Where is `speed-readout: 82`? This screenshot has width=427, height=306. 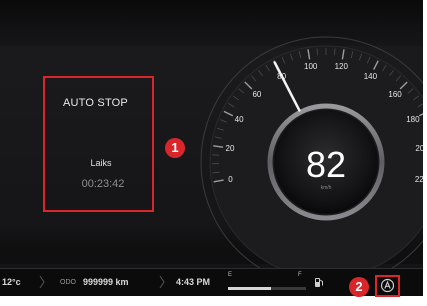 speed-readout: 82 is located at coordinates (326, 164).